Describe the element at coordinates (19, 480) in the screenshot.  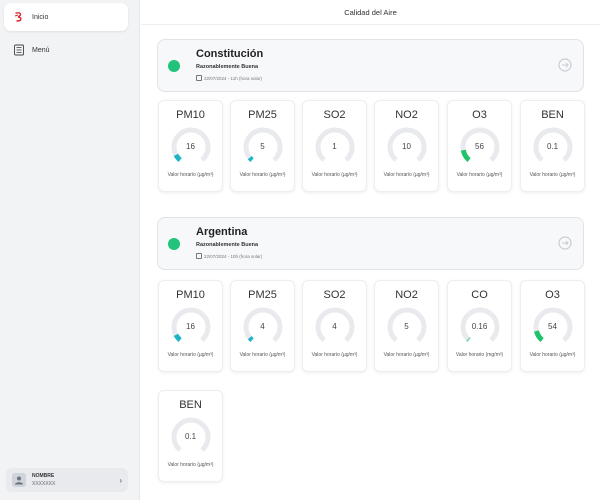
I see `avatar` at that location.